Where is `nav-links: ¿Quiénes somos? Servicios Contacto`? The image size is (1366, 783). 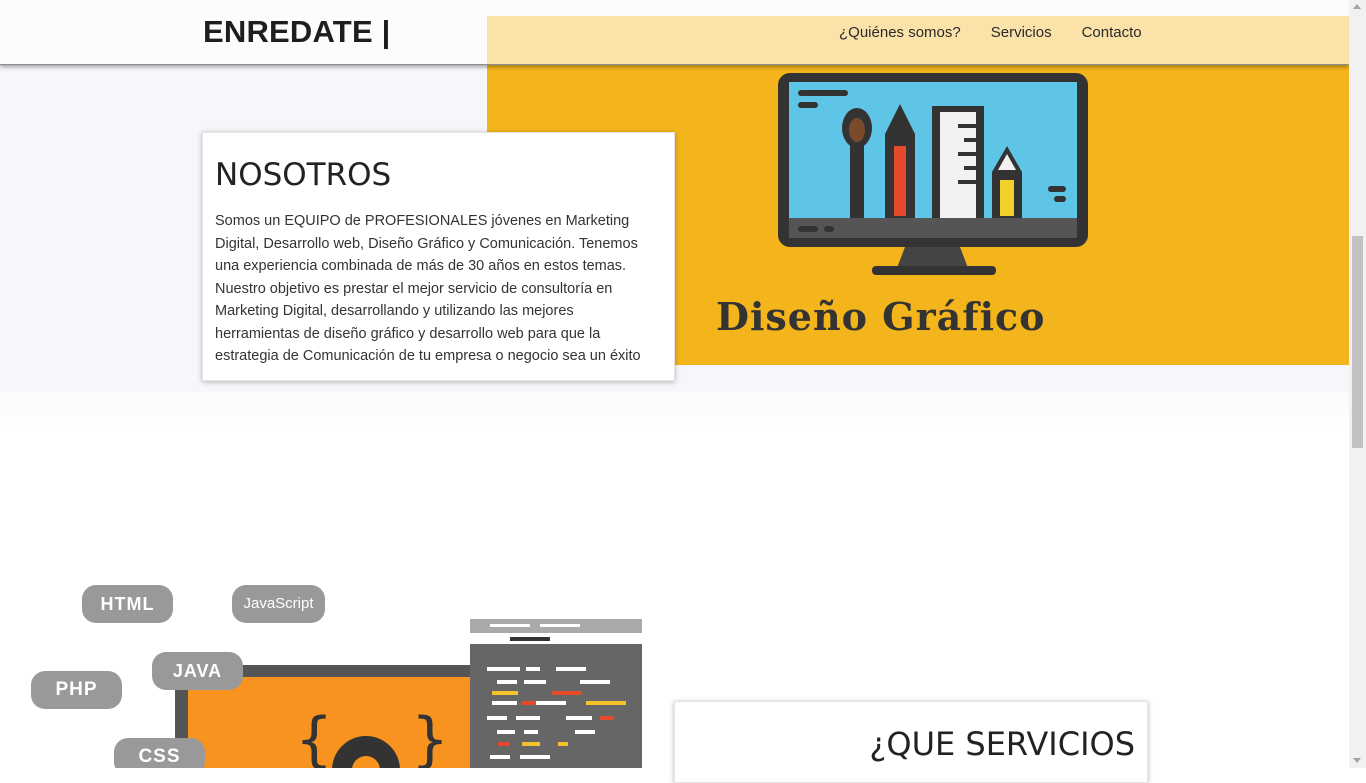 nav-links: ¿Quiénes somos? Servicios Contacto is located at coordinates (990, 32).